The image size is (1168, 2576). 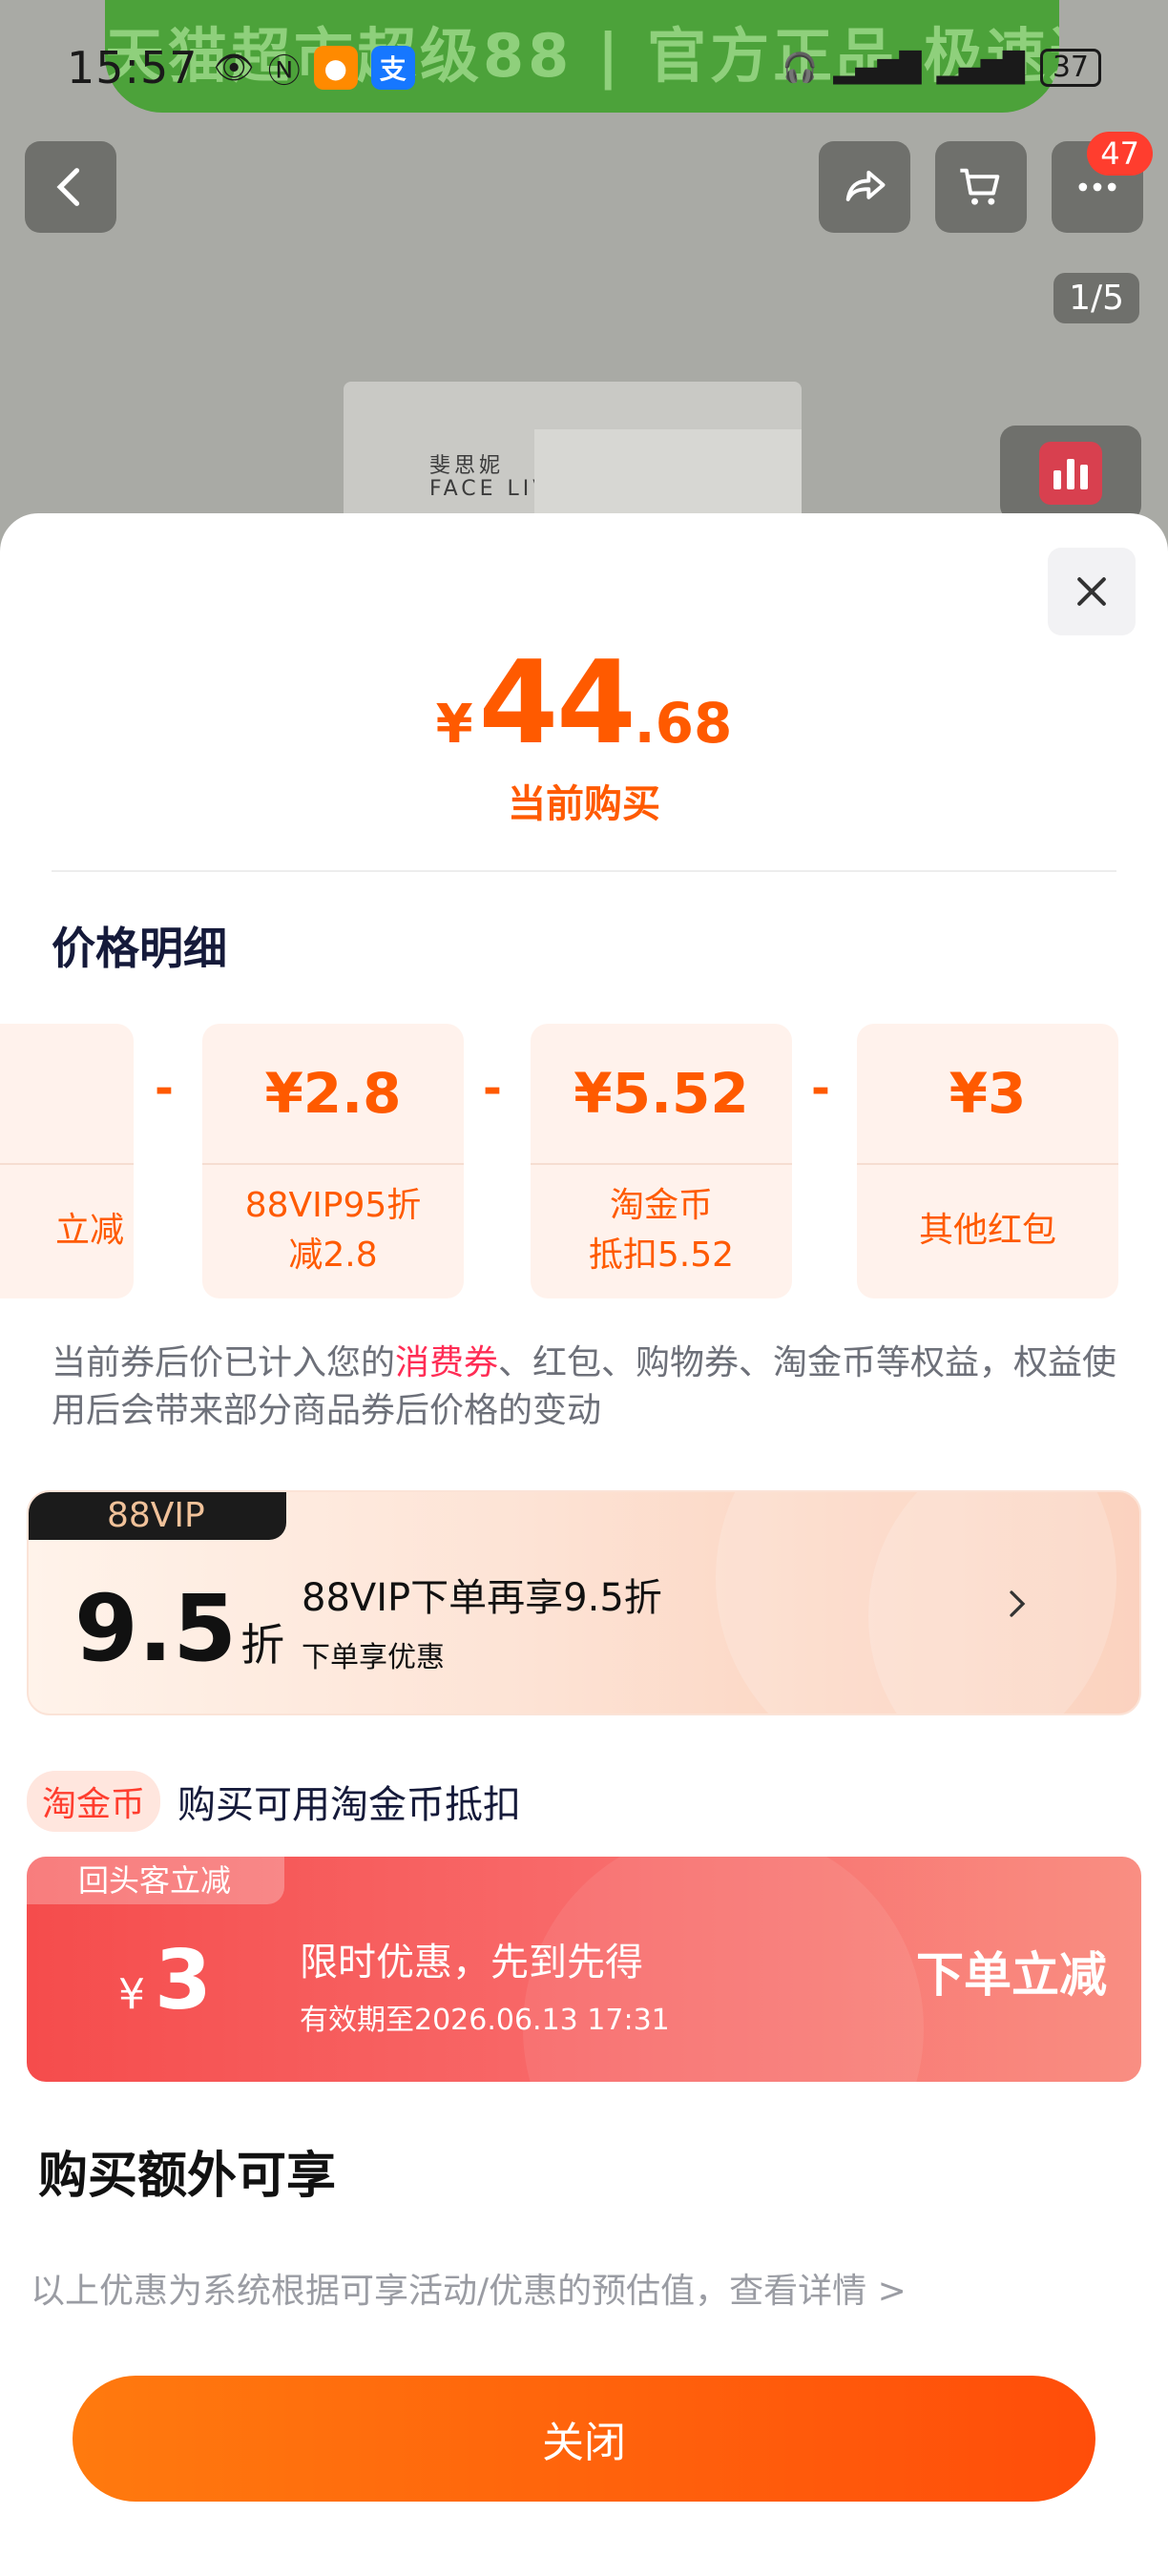 I want to click on price-value: ¥ 44 .68, so click(x=584, y=703).